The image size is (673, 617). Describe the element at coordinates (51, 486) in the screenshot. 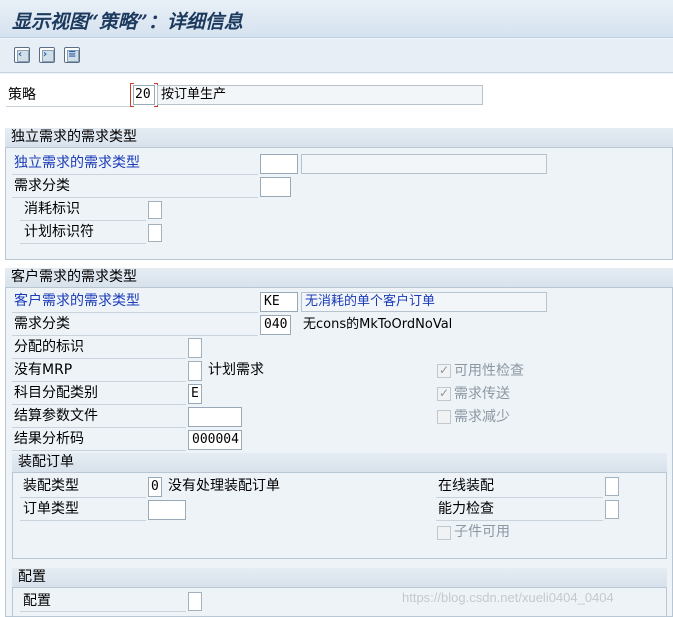

I see `assembly-type-label: 装配类型` at that location.